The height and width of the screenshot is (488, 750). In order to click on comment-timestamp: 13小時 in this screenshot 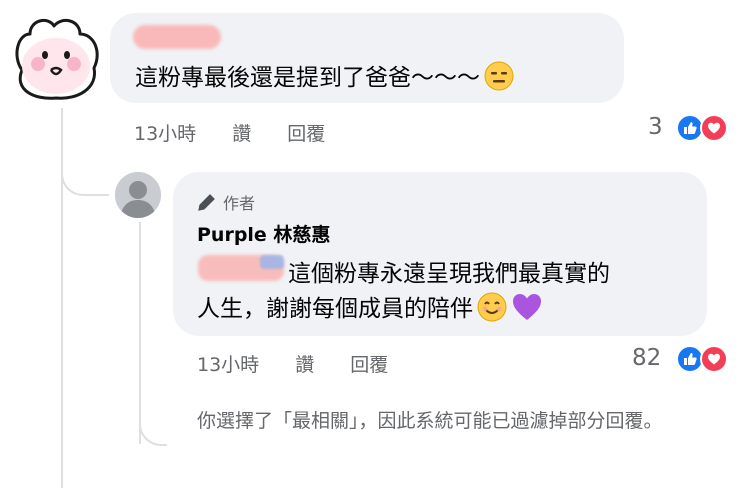, I will do `click(165, 134)`.